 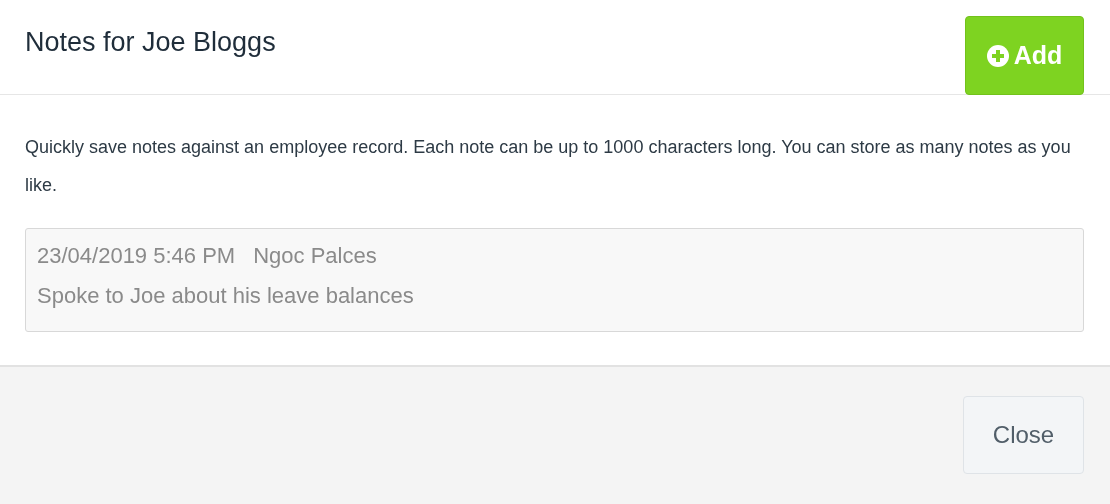 What do you see at coordinates (997, 55) in the screenshot?
I see `plus-circle-icon` at bounding box center [997, 55].